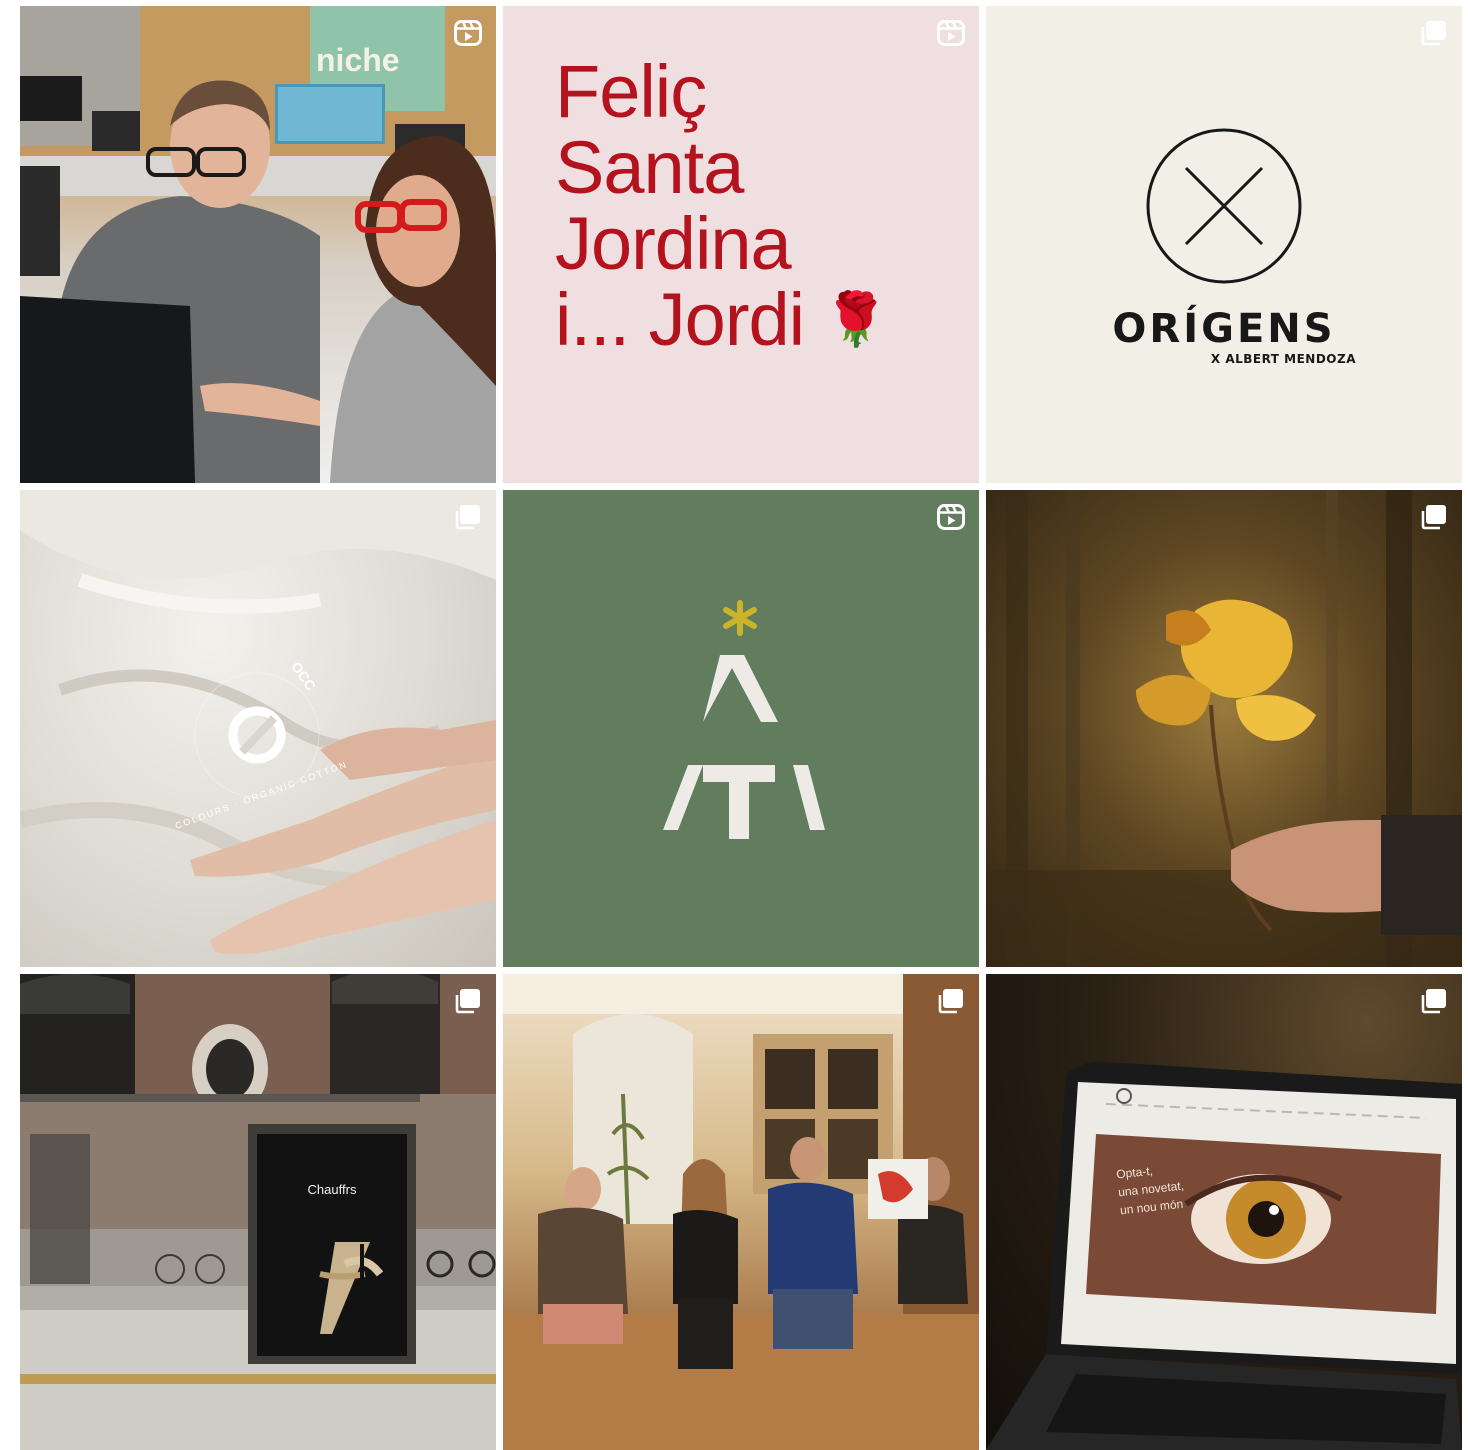 The width and height of the screenshot is (1468, 1450). I want to click on post-tile-event-panel, so click(741, 1212).